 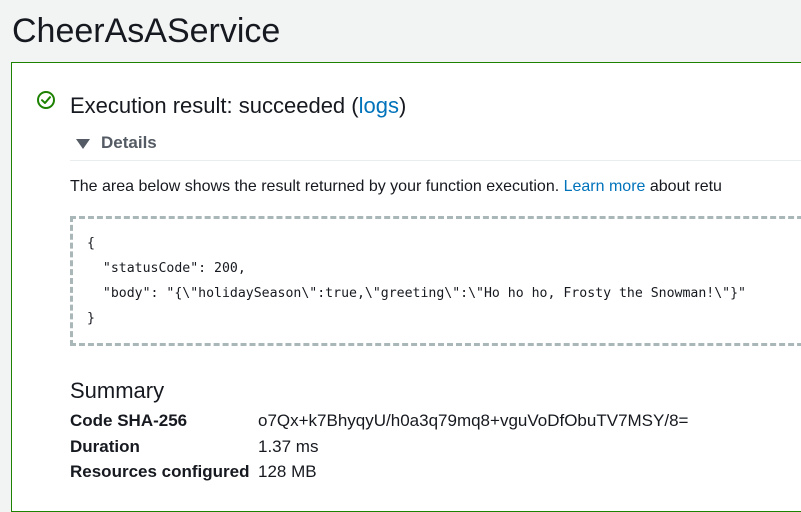 What do you see at coordinates (129, 142) in the screenshot?
I see `details-toggle-label: Details` at bounding box center [129, 142].